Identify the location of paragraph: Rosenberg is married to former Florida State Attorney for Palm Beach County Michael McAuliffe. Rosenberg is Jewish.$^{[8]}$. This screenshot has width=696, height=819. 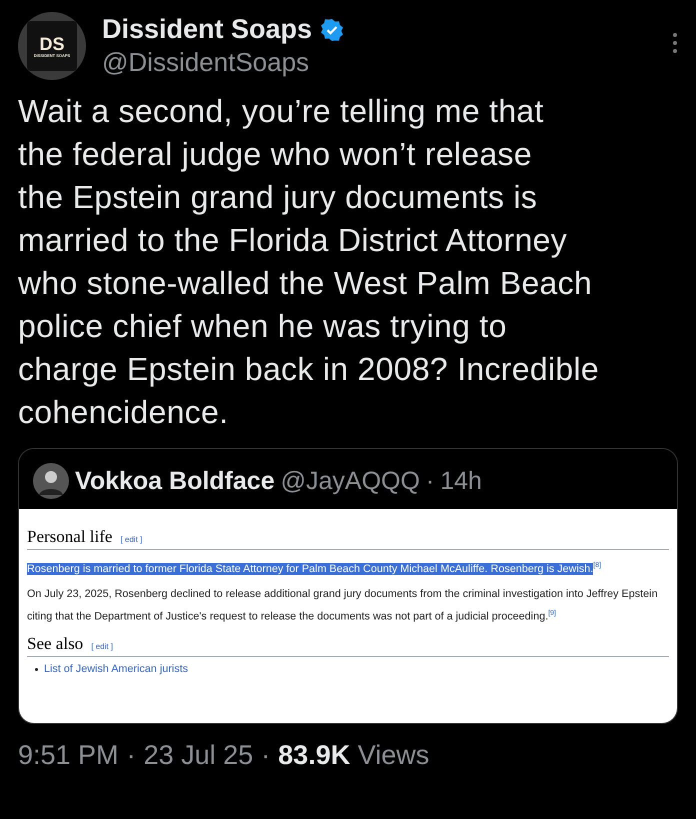
(314, 568).